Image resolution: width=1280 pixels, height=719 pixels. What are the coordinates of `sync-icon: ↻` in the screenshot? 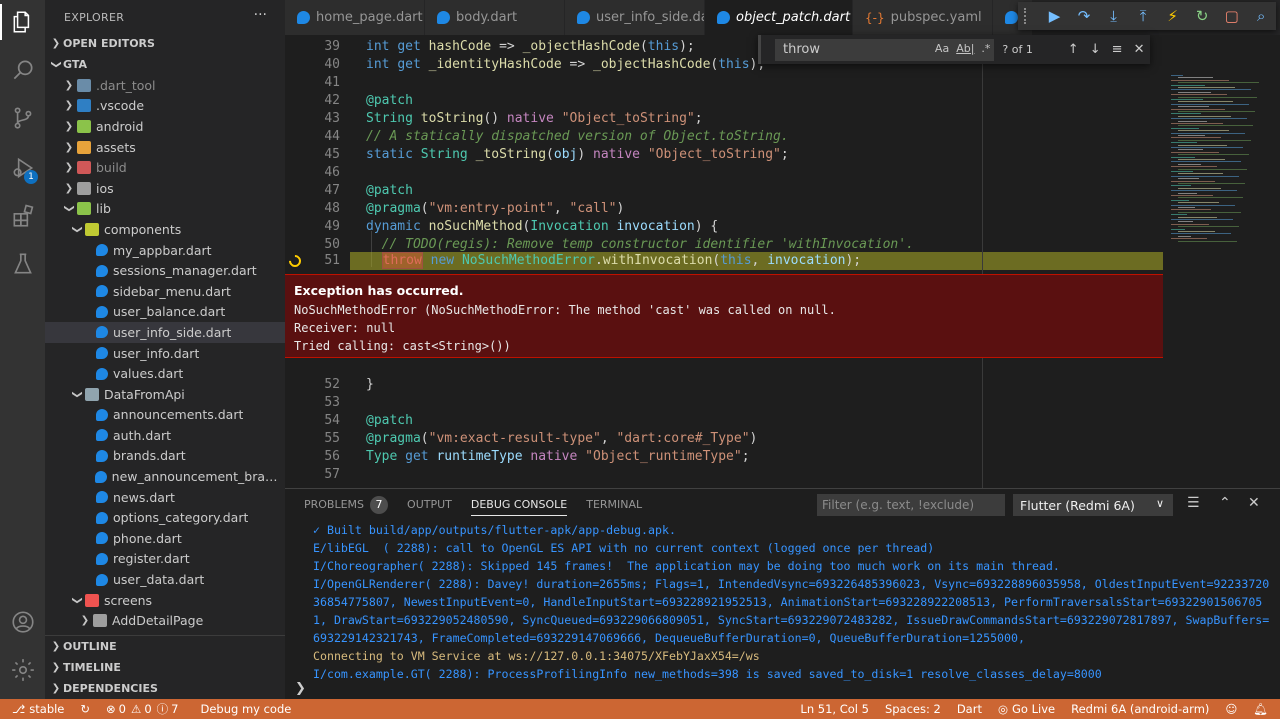 It's located at (85, 709).